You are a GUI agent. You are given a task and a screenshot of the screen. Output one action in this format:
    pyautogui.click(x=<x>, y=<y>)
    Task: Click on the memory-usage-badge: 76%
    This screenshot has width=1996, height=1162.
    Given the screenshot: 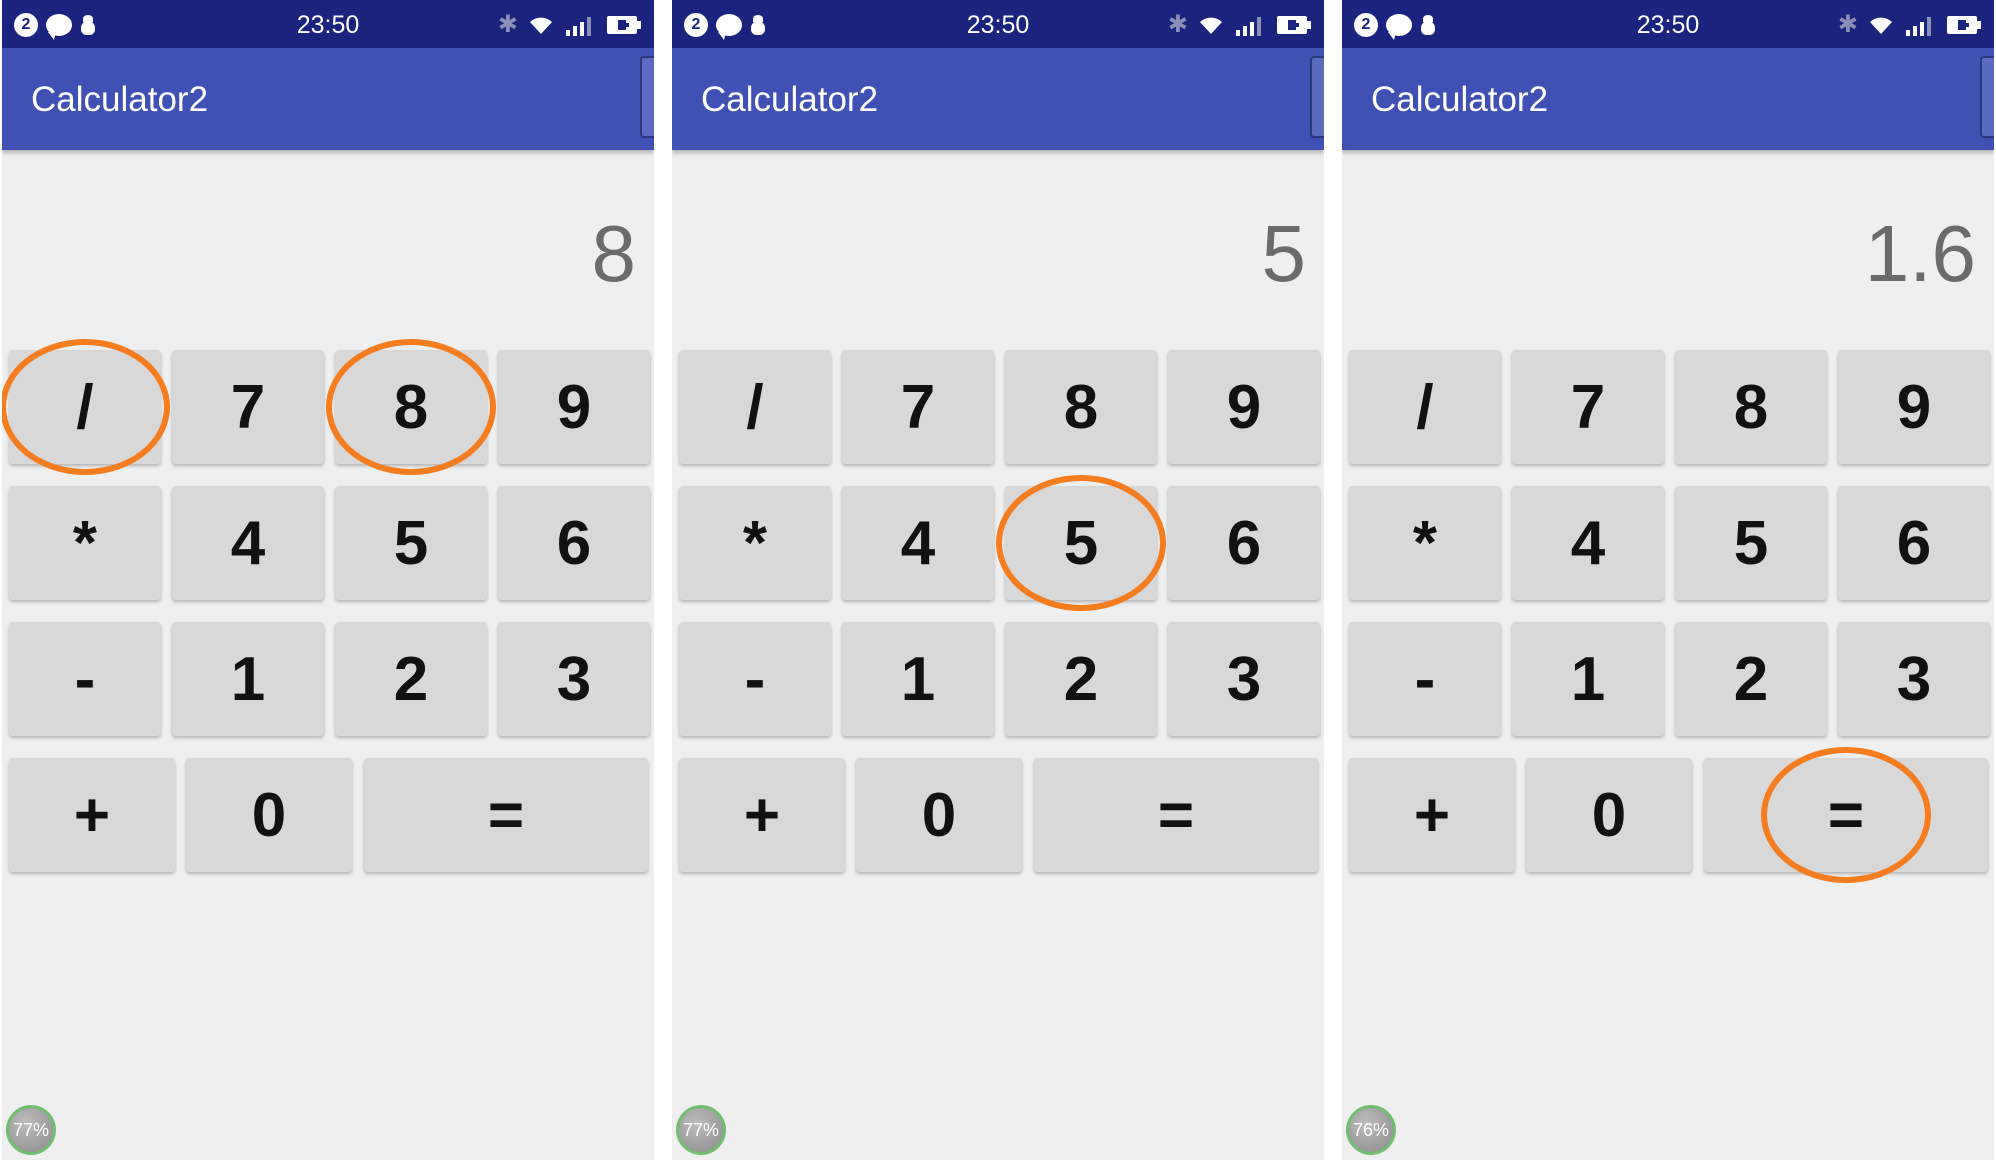 What is the action you would take?
    pyautogui.click(x=1371, y=1130)
    